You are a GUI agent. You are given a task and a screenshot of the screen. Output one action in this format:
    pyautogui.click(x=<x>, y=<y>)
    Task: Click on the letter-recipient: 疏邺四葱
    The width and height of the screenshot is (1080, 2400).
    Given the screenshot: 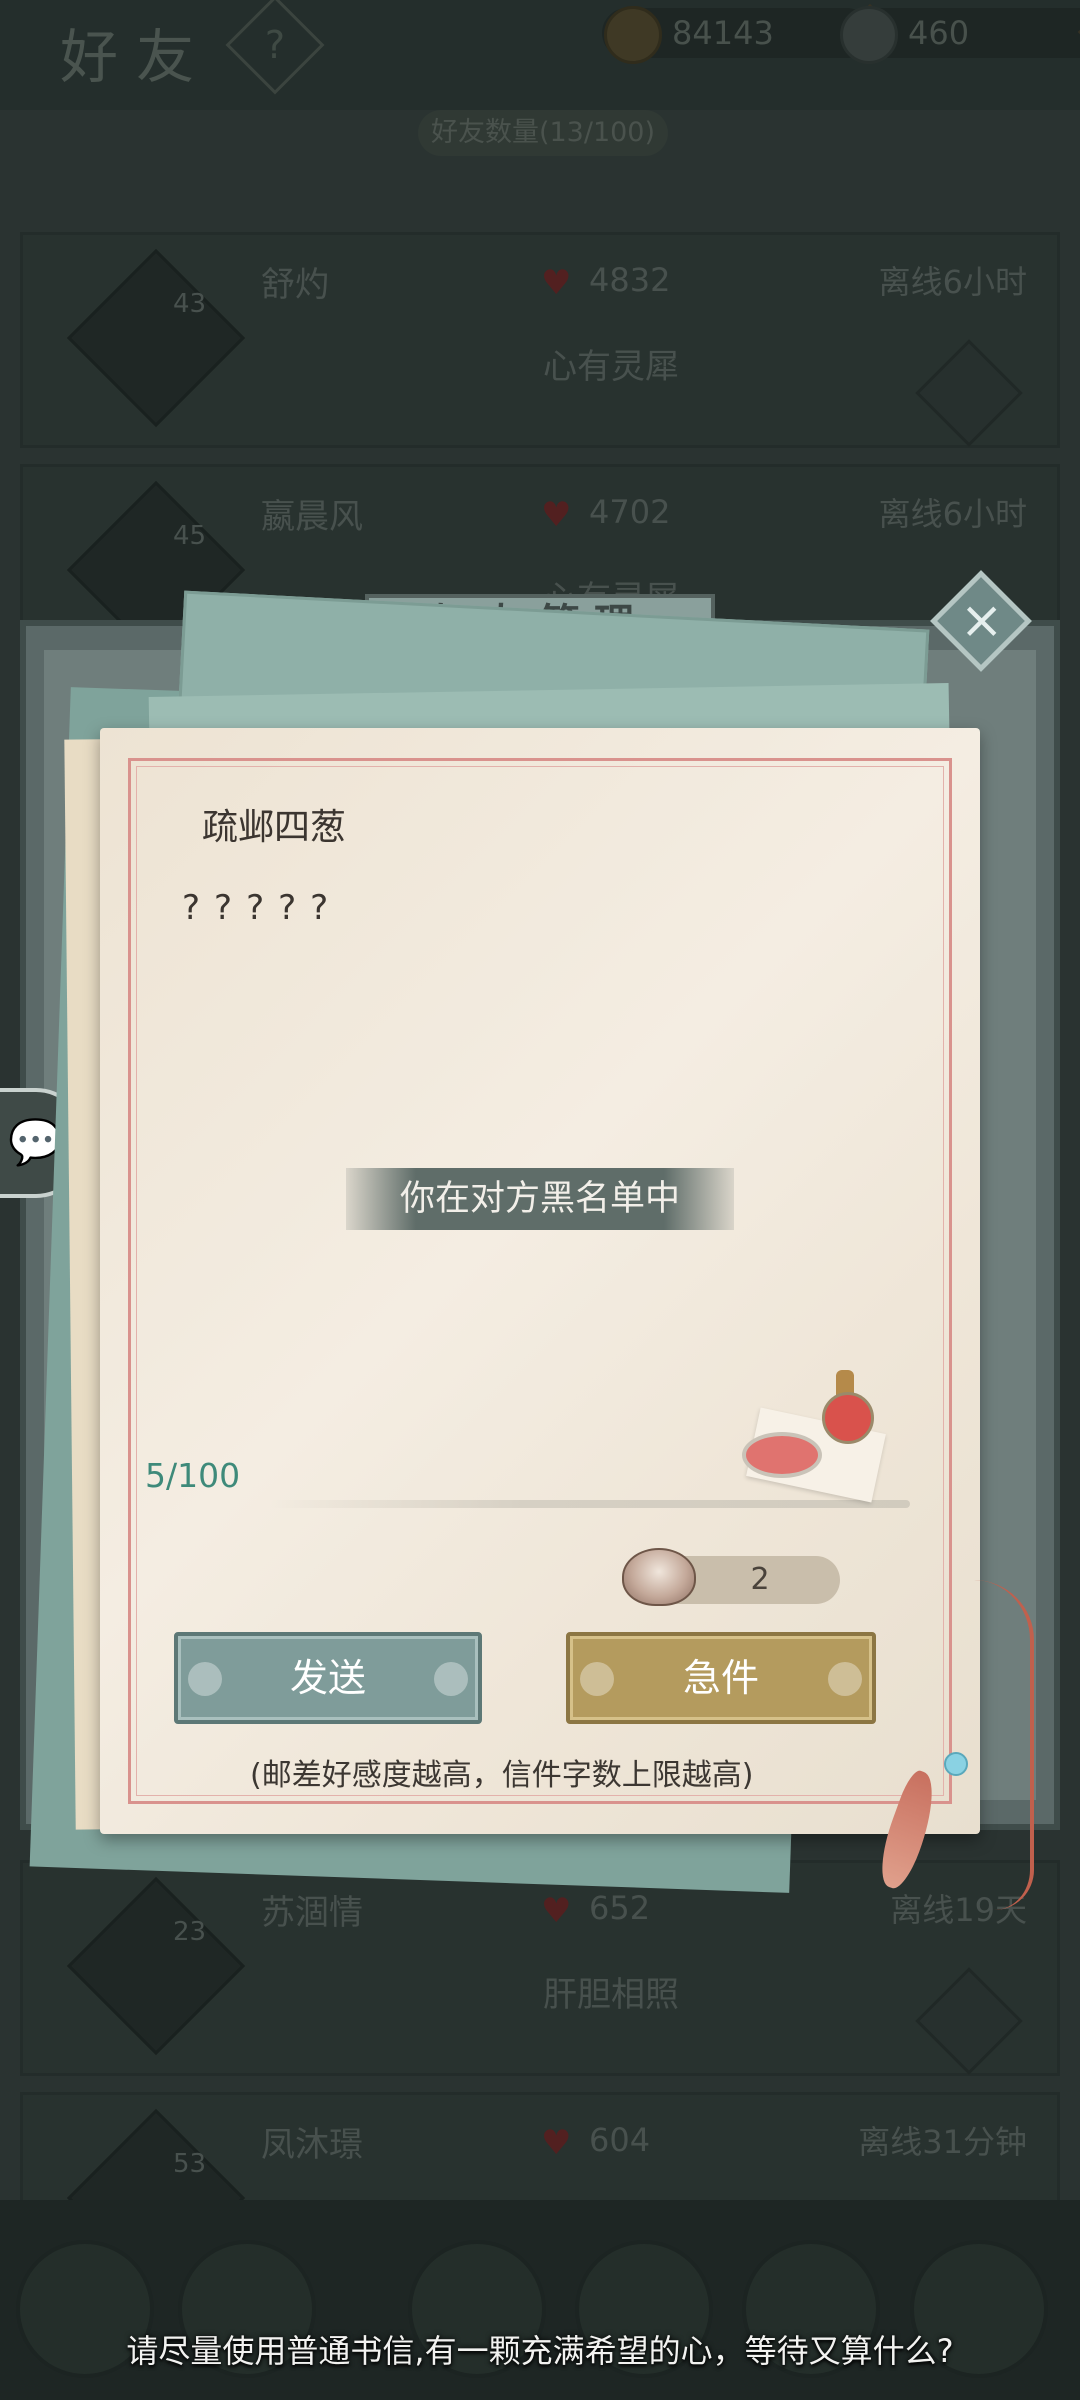 What is the action you would take?
    pyautogui.click(x=274, y=827)
    